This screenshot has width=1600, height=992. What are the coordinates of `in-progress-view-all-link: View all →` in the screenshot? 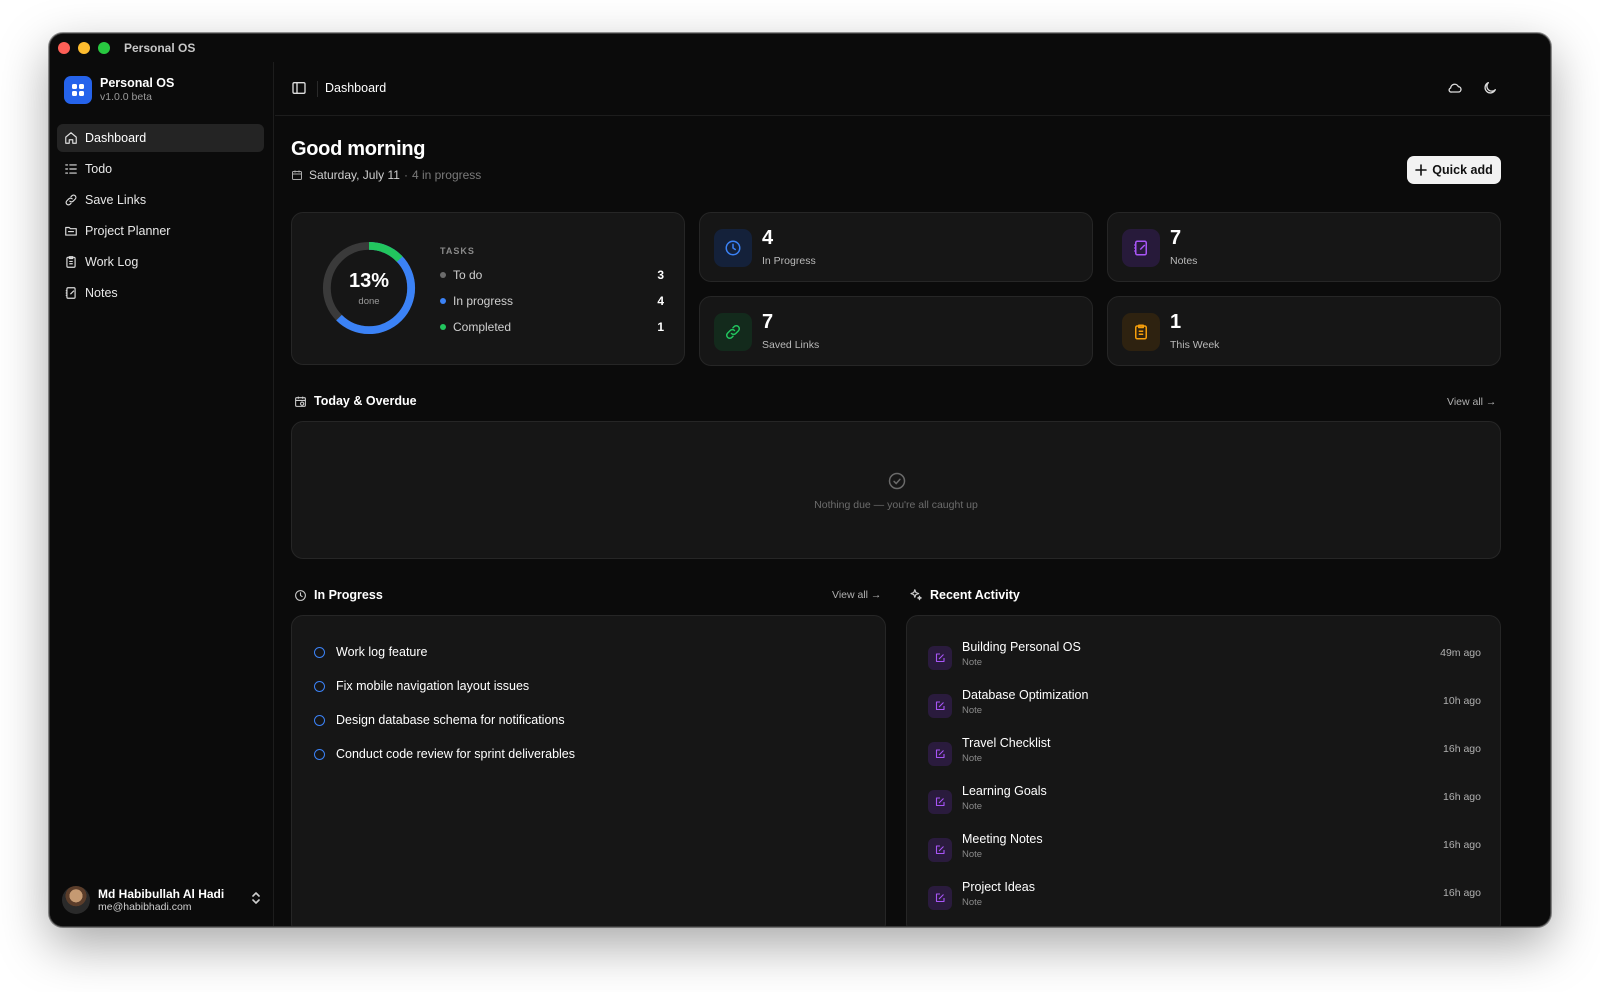 It's located at (856, 595).